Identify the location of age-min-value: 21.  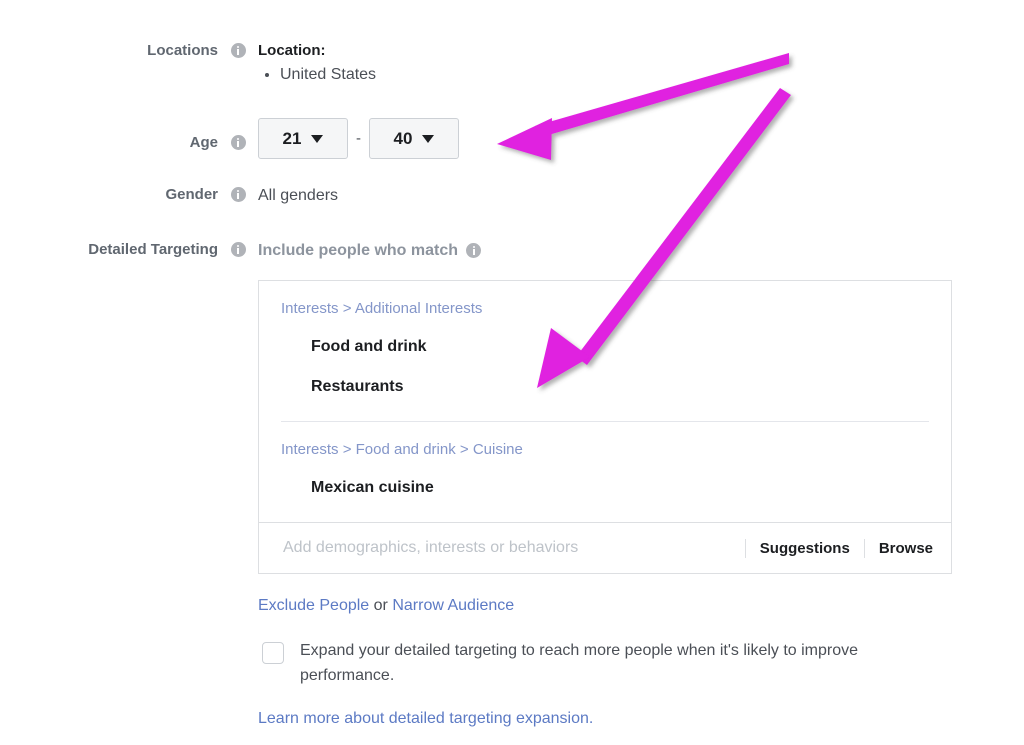
(292, 138).